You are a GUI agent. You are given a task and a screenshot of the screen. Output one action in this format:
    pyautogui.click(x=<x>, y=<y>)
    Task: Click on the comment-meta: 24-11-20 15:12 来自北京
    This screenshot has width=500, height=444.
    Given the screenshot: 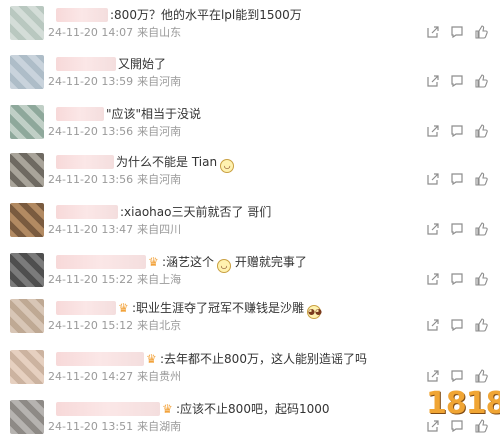 What is the action you would take?
    pyautogui.click(x=114, y=326)
    